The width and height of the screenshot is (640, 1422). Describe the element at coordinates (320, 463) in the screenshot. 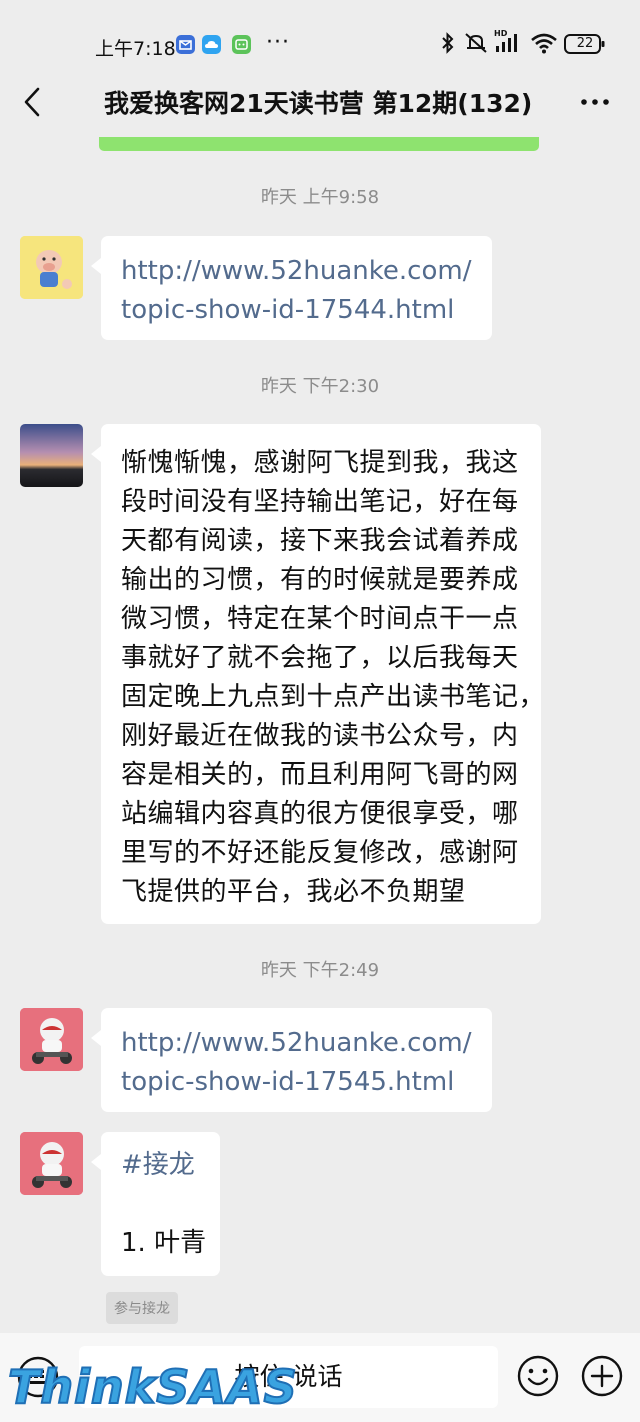

I see `message-line: 惭愧惭愧，感谢阿飞提到我，我这` at that location.